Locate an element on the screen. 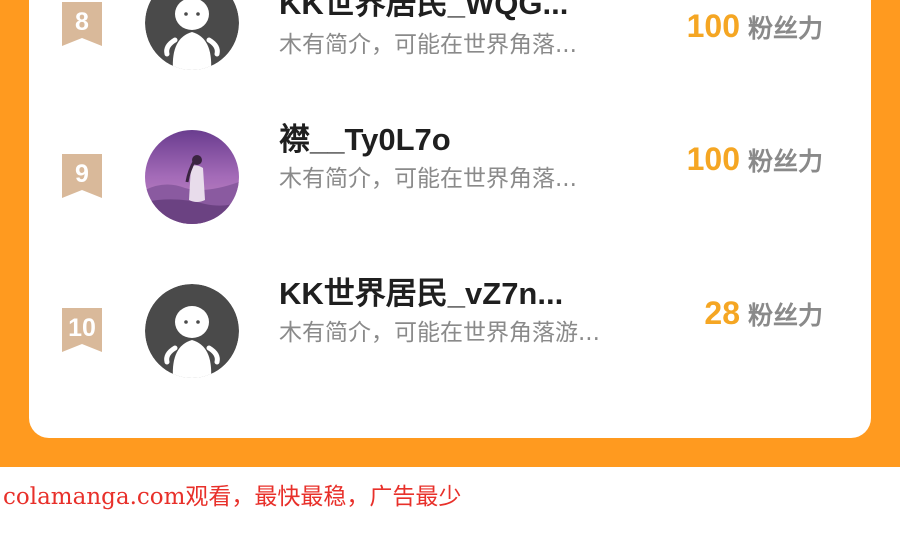 The height and width of the screenshot is (554, 900). rank-number: 10 is located at coordinates (82, 328).